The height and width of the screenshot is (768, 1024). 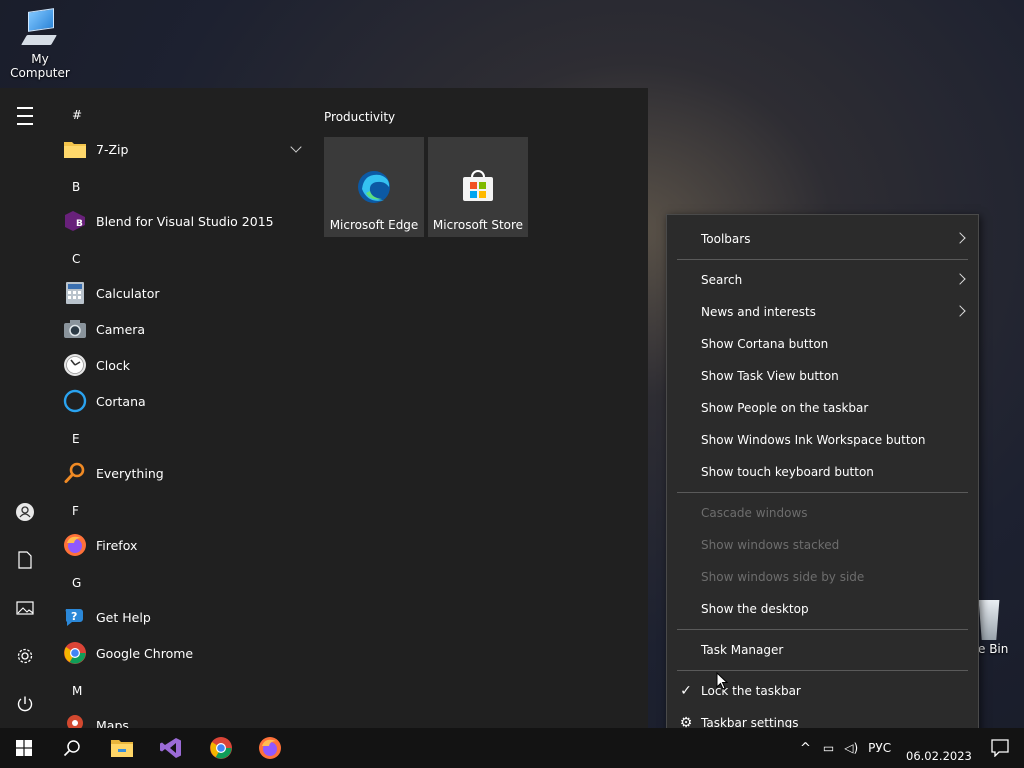 I want to click on search-icon, so click(x=72, y=748).